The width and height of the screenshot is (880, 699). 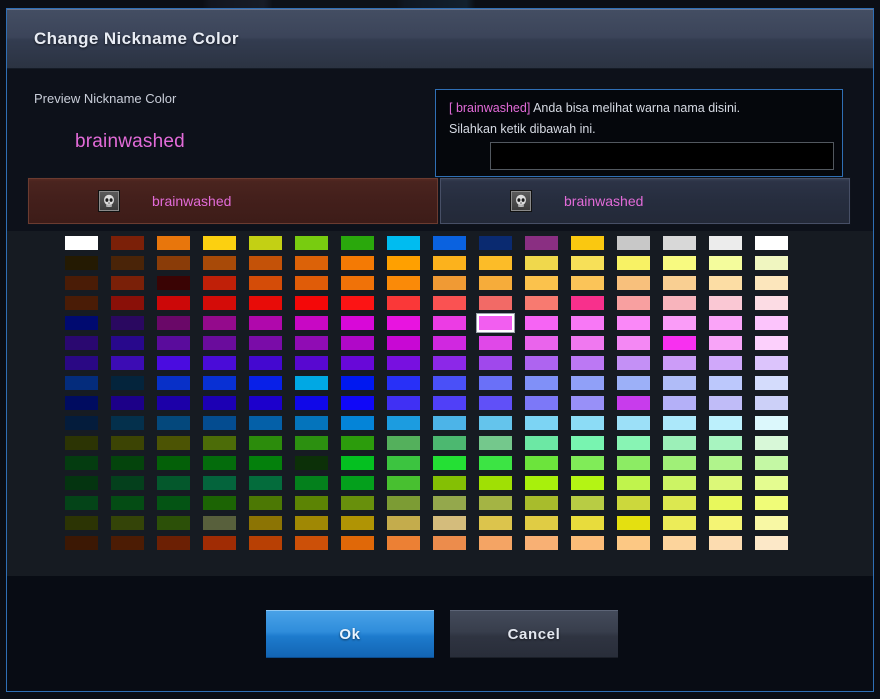 I want to click on preview-button-dark-red: brainwashed, so click(x=233, y=201).